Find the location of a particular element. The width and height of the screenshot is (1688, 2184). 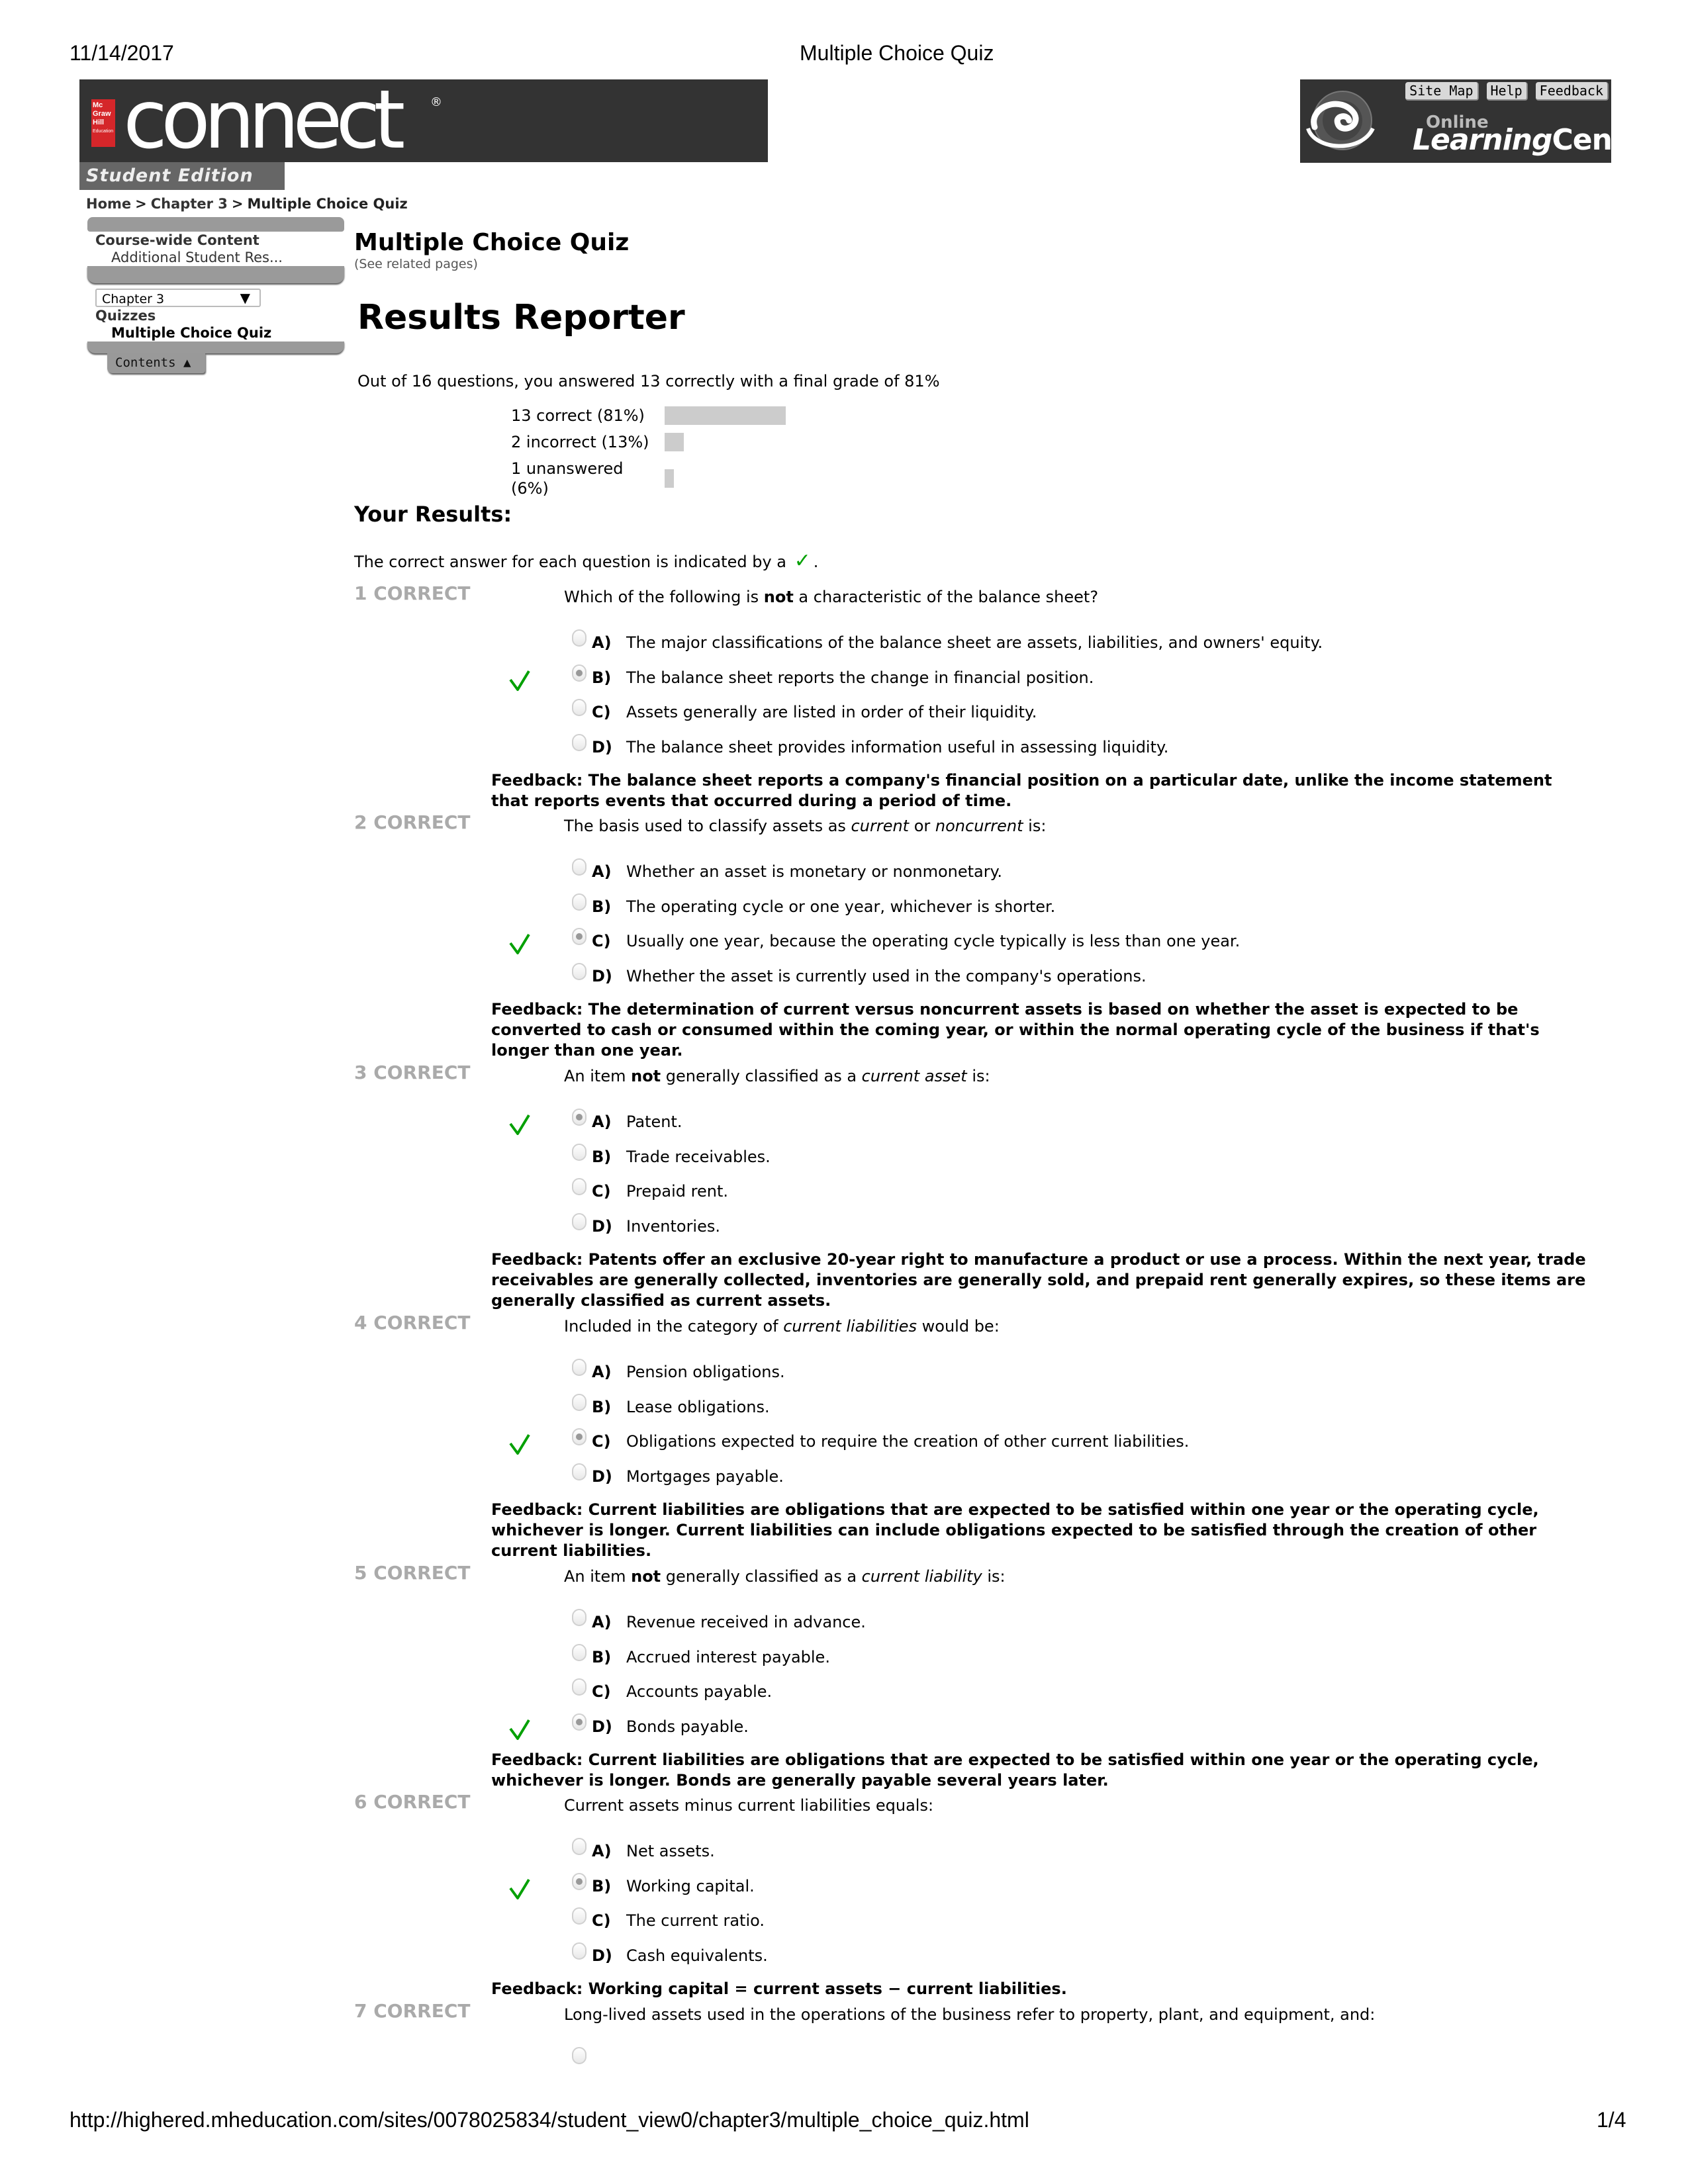

answer-option: D) Bonds payable. is located at coordinates (660, 1726).